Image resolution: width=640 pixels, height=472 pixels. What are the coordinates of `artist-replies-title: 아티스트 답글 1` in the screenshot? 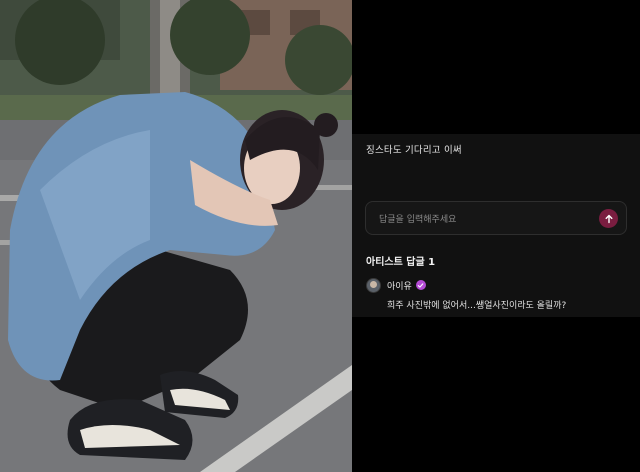 It's located at (401, 262).